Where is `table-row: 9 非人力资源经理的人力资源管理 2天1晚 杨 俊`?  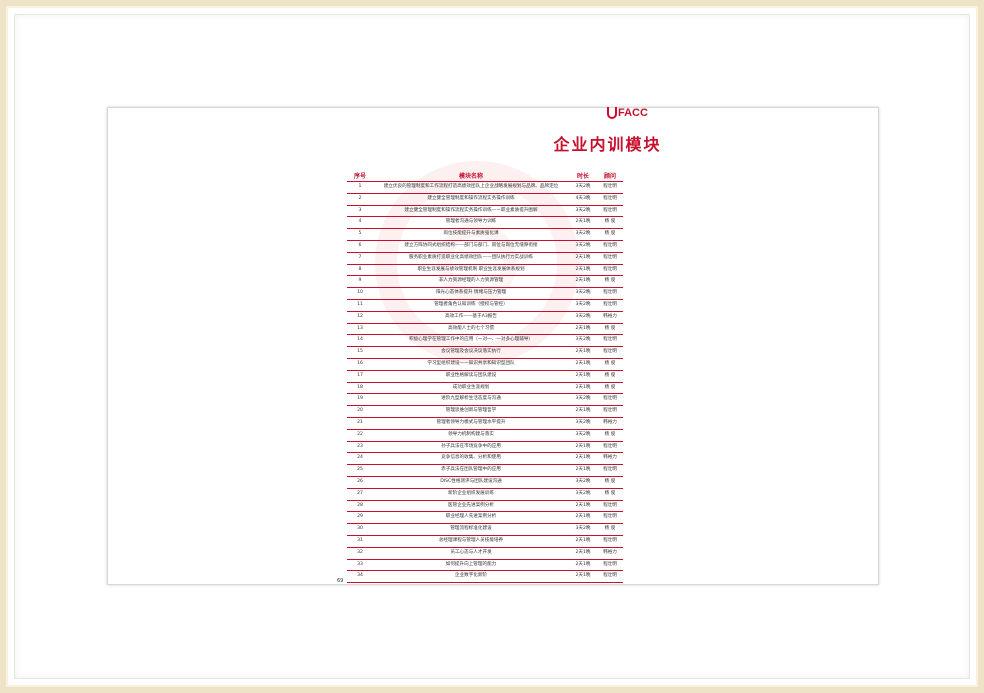
table-row: 9 非人力资源经理的人力资源管理 2天1晚 杨 俊 is located at coordinates (485, 282).